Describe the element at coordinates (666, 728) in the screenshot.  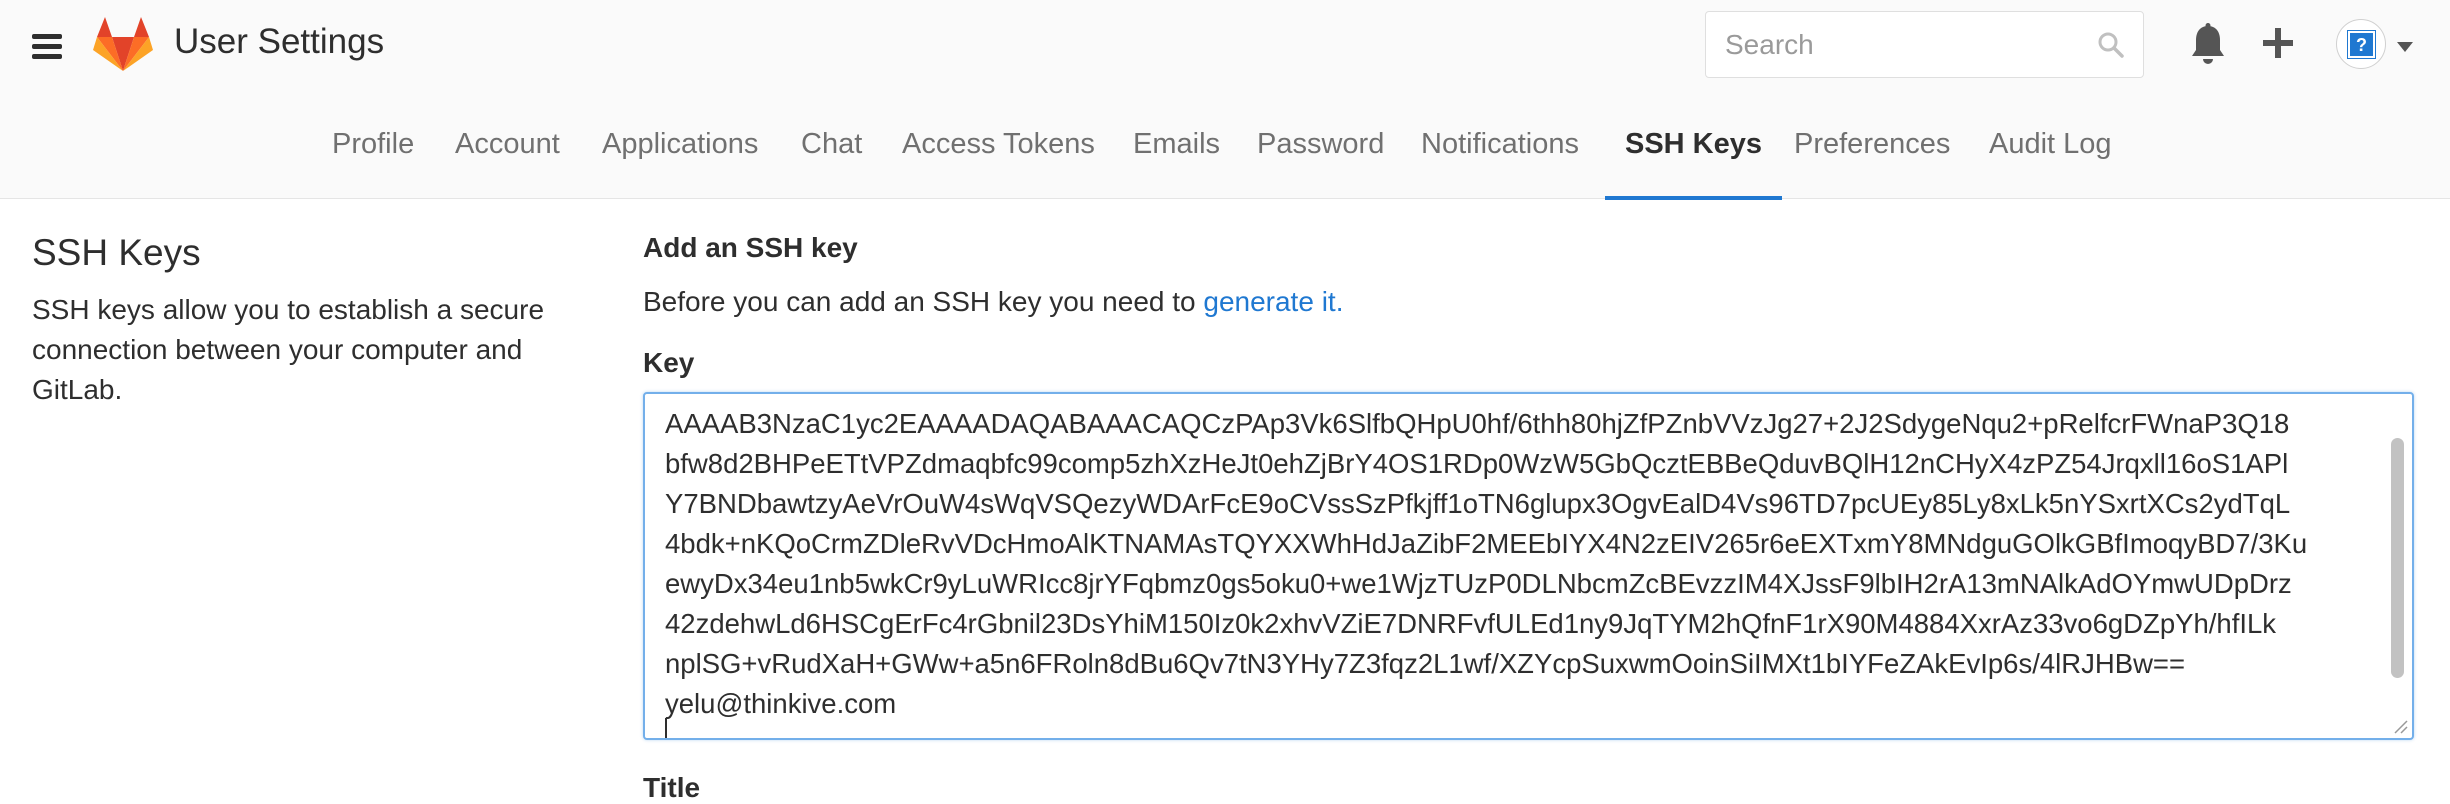
I see `text-cursor` at that location.